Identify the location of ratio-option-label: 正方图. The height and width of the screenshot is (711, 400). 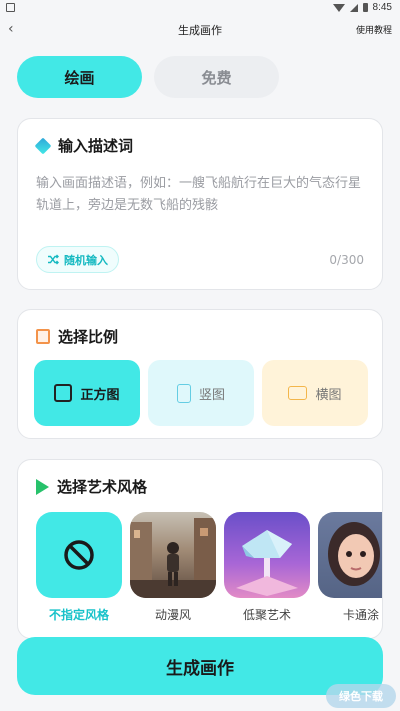
(100, 395).